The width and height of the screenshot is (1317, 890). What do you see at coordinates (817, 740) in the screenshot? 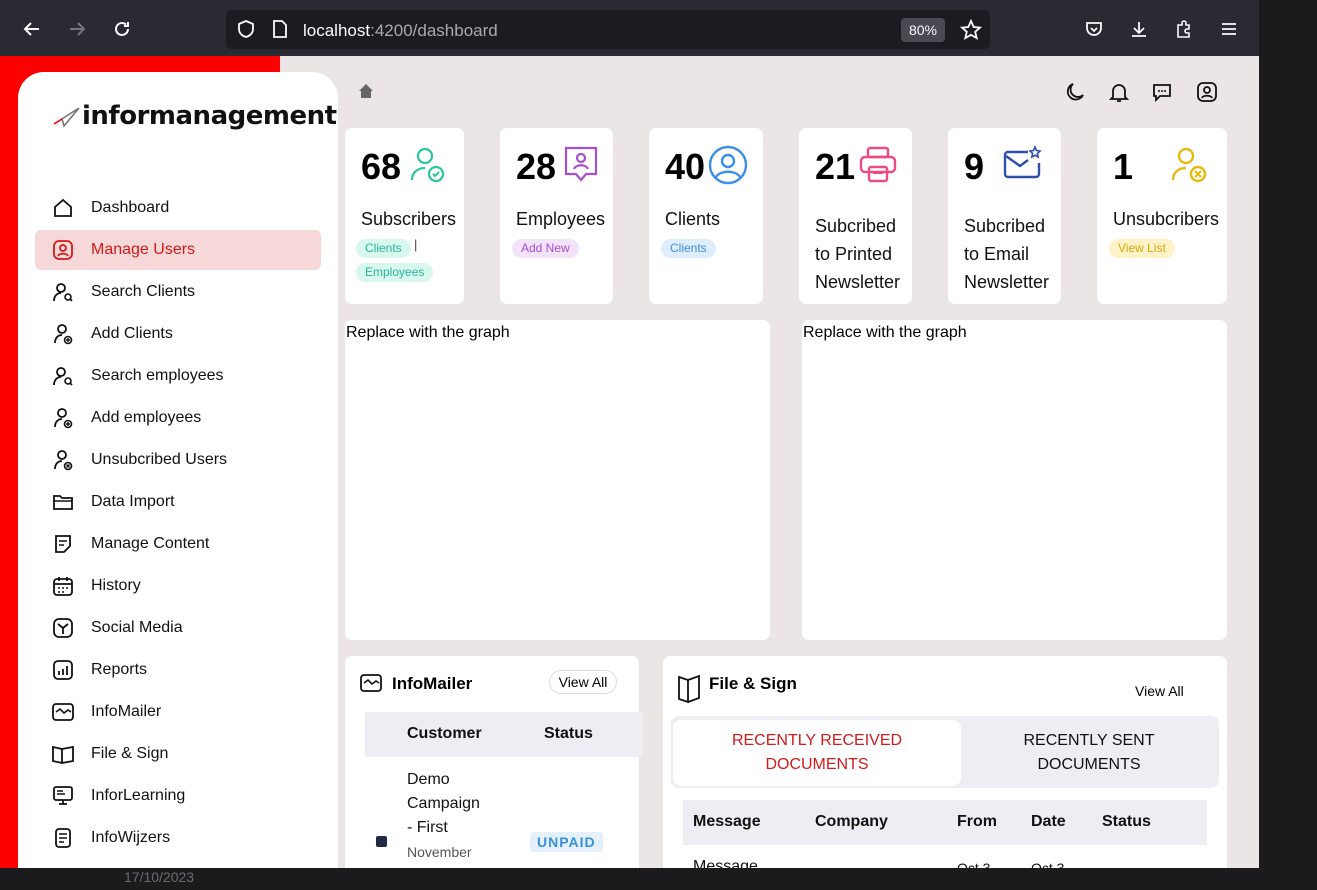
I see `tab-label: RECENTLY RECEIVED` at bounding box center [817, 740].